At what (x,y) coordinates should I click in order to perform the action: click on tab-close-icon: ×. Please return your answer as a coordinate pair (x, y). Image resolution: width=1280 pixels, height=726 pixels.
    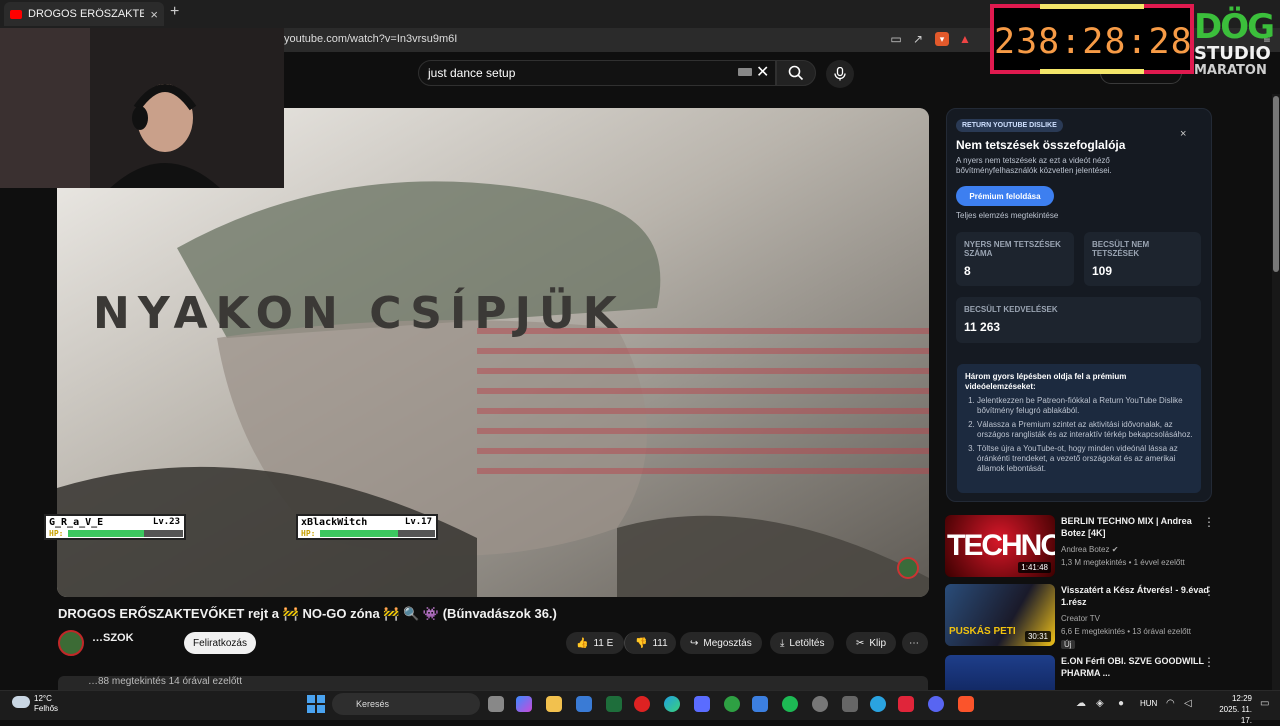
    Looking at the image, I should click on (154, 14).